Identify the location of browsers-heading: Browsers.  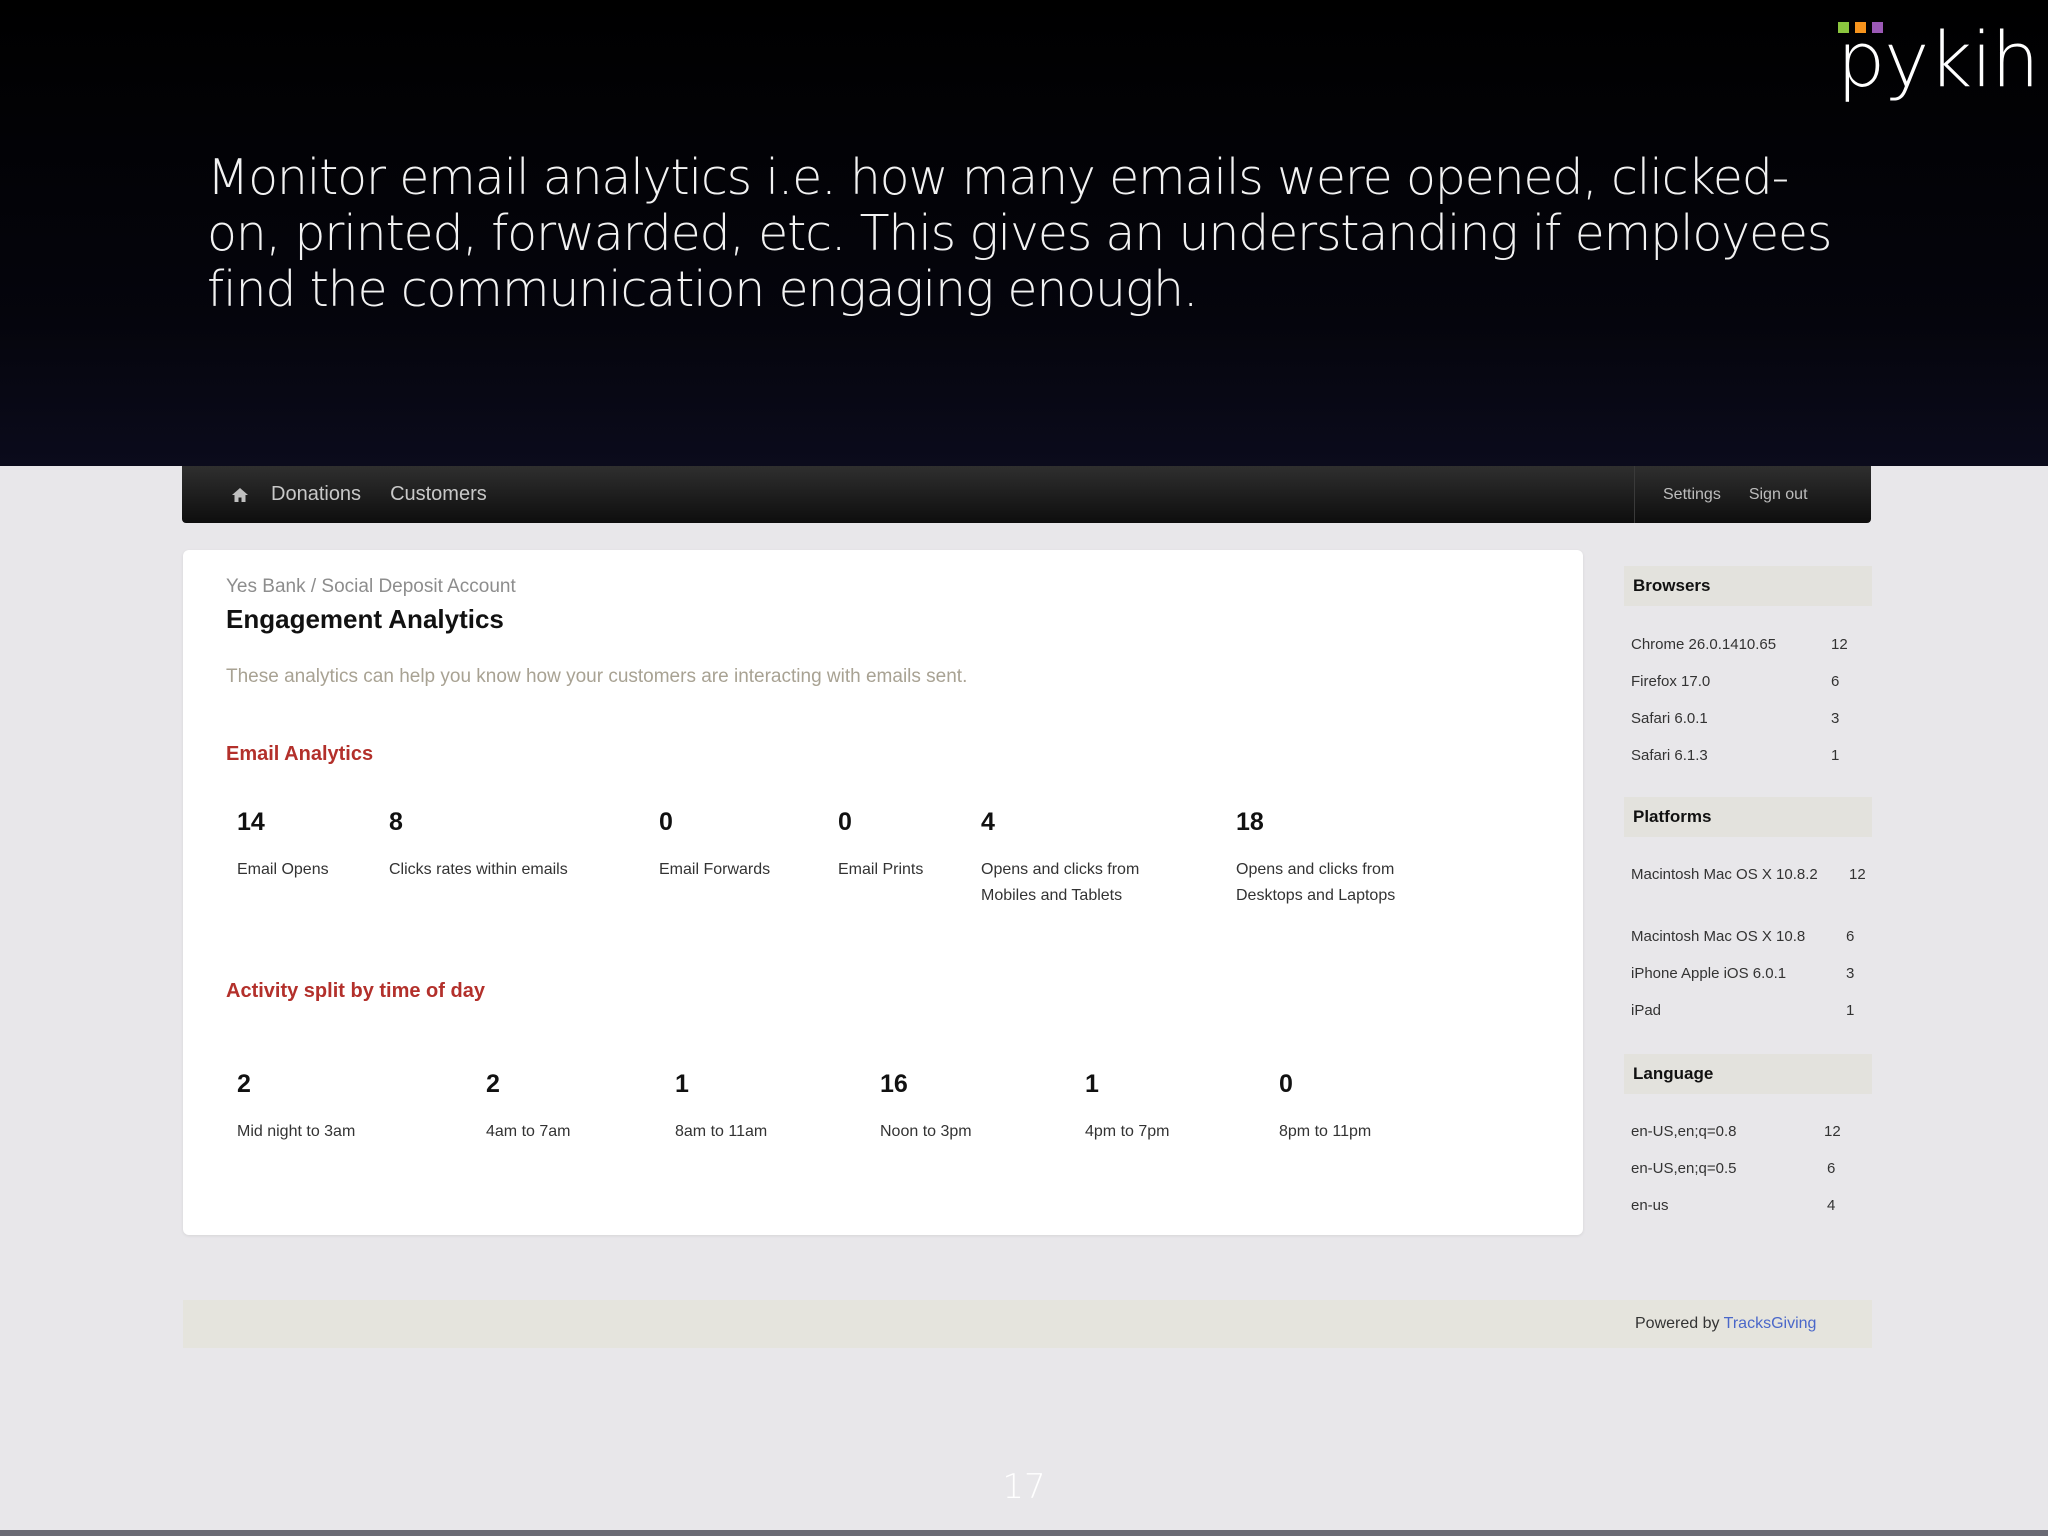
(1748, 586).